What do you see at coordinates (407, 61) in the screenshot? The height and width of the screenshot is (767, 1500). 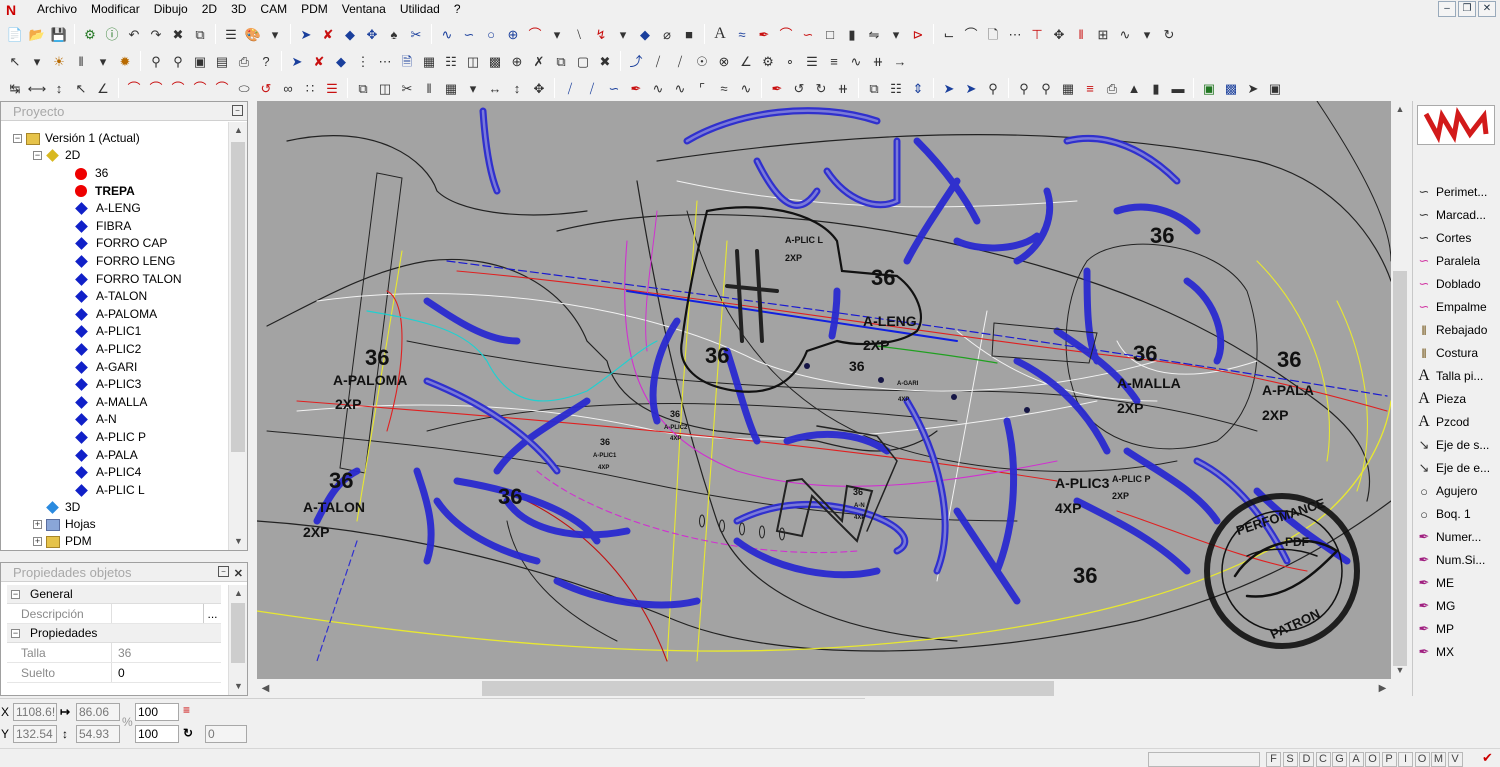 I see `document-icon: 🗎` at bounding box center [407, 61].